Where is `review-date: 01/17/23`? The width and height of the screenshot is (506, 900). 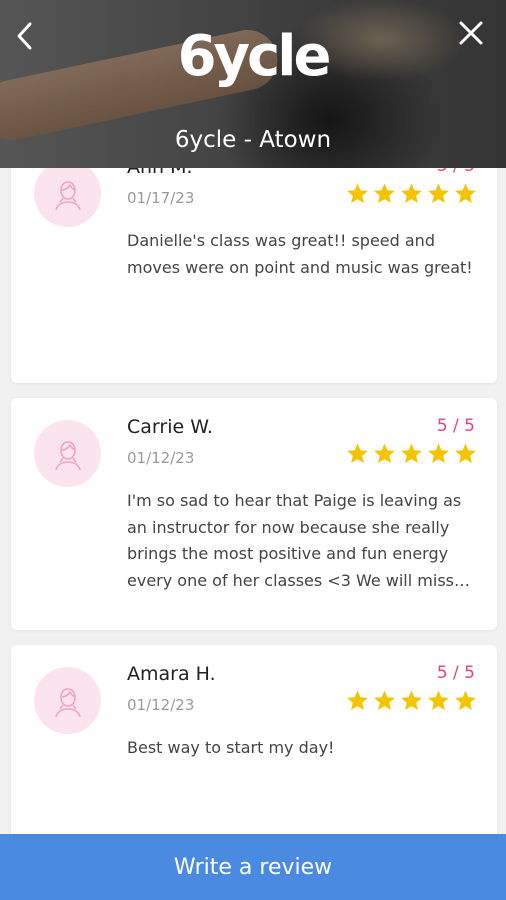 review-date: 01/17/23 is located at coordinates (161, 198).